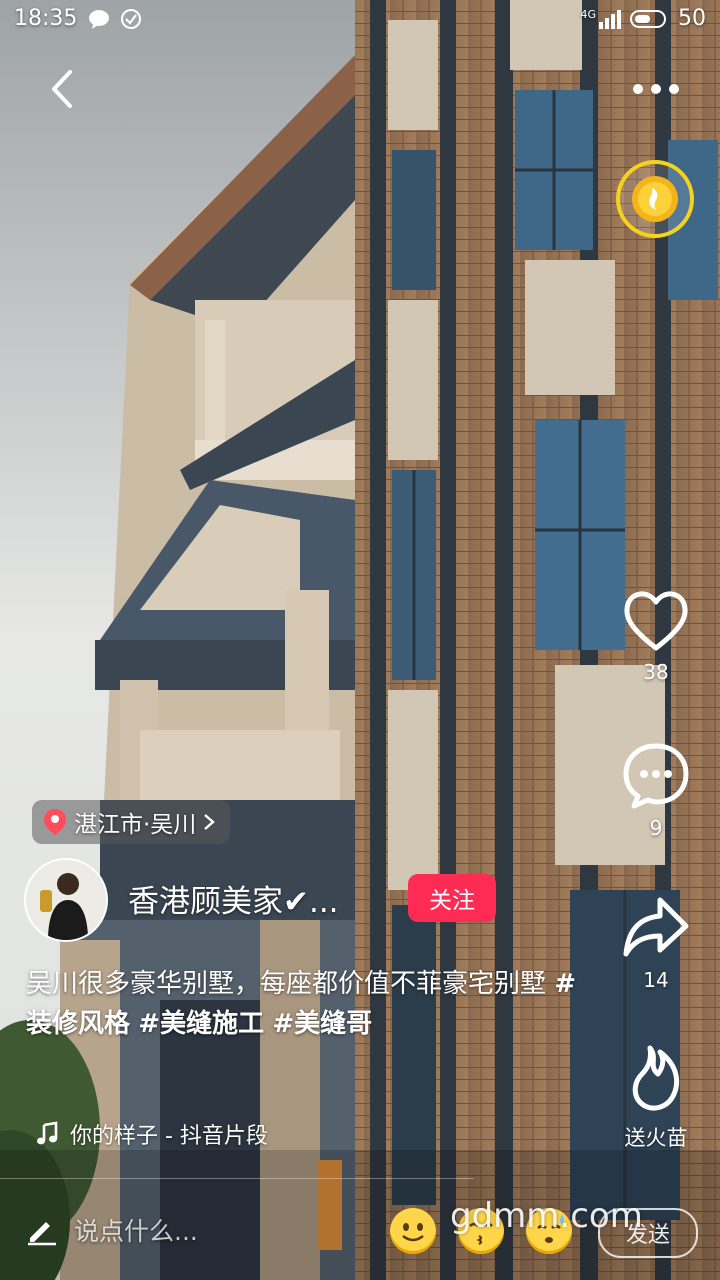 The width and height of the screenshot is (720, 1280). What do you see at coordinates (656, 776) in the screenshot?
I see `comment-bubble-icon` at bounding box center [656, 776].